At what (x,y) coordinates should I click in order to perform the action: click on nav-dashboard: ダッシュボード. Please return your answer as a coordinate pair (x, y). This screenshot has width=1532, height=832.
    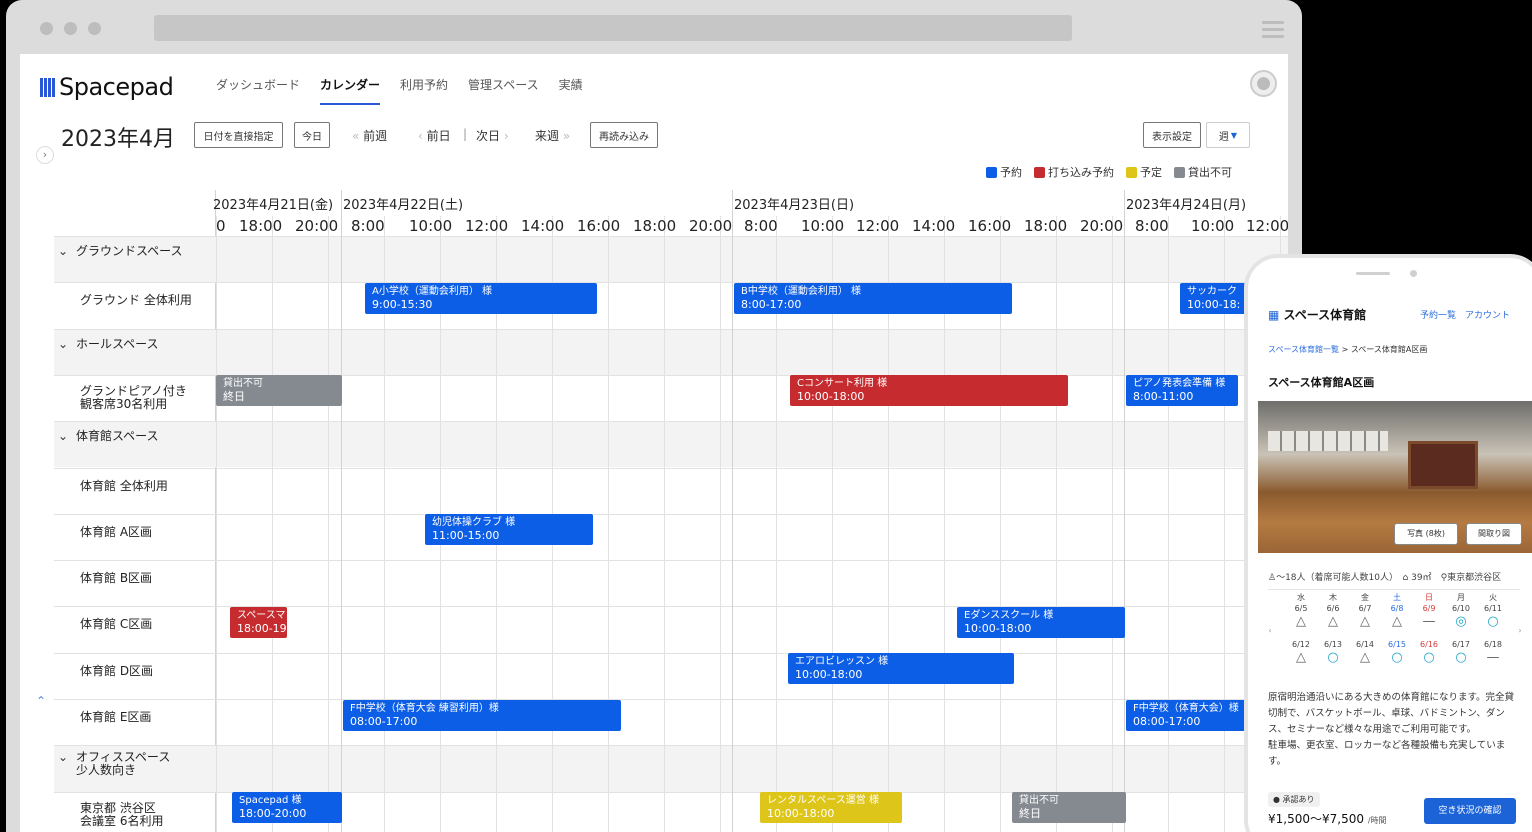
    Looking at the image, I should click on (258, 90).